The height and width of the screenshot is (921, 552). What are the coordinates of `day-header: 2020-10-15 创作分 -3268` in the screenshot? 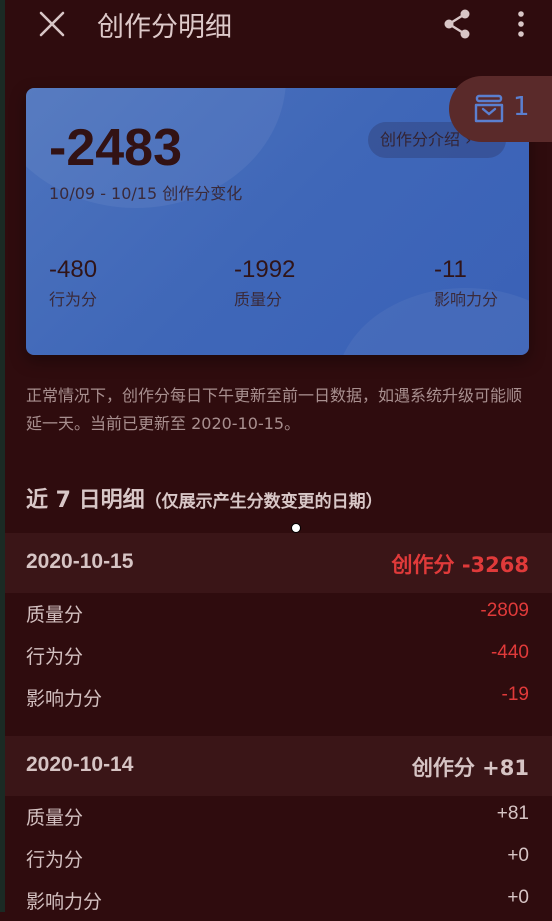 It's located at (278, 563).